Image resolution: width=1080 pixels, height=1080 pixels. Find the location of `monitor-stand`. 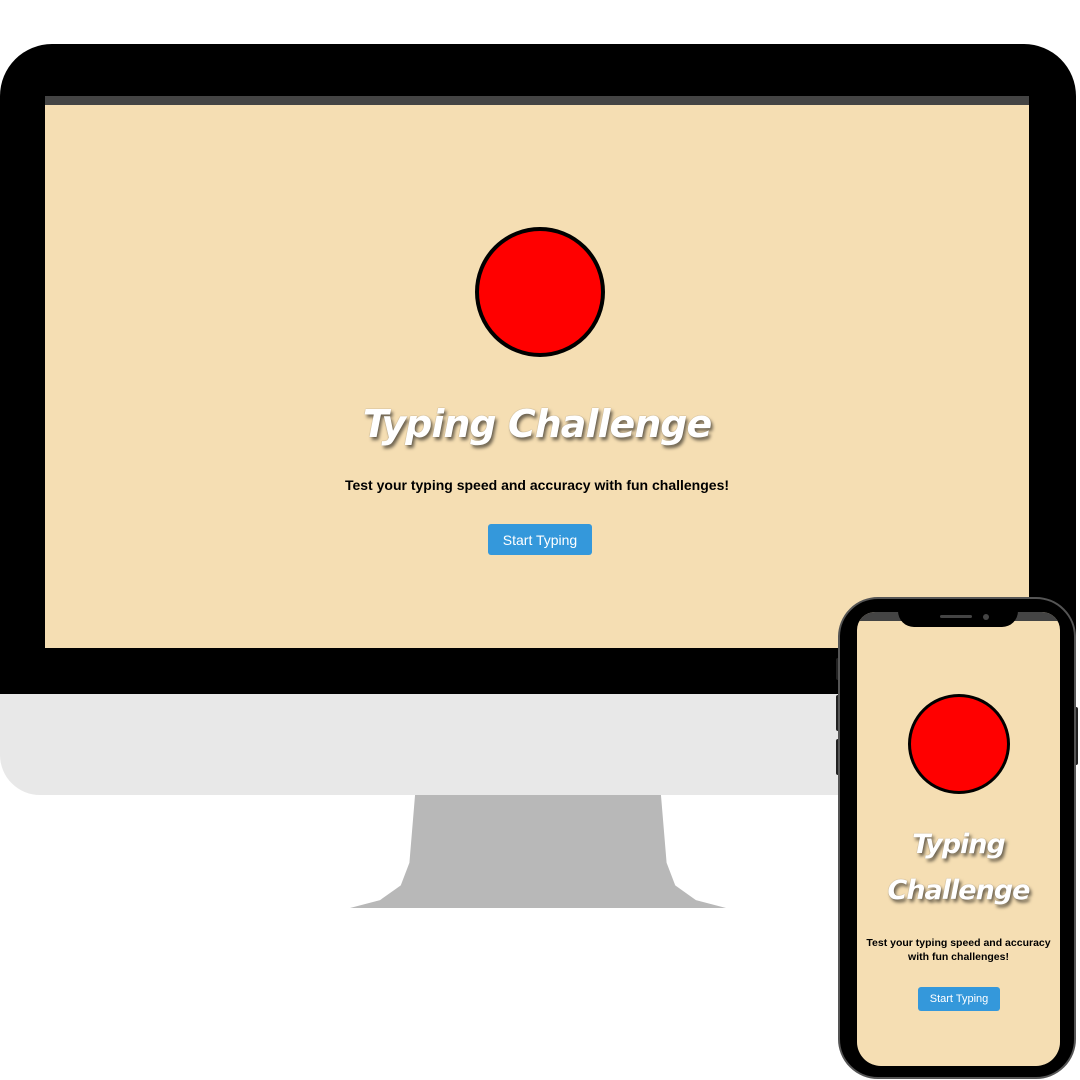

monitor-stand is located at coordinates (538, 851).